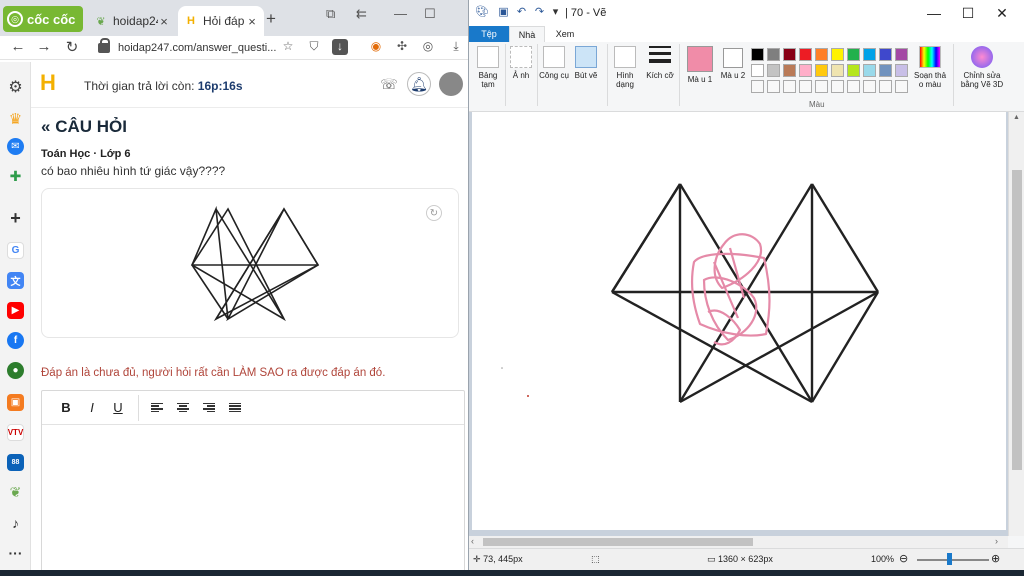  What do you see at coordinates (221, 21) in the screenshot?
I see `tab-hoi-dap: H Hỏi đáp ×` at bounding box center [221, 21].